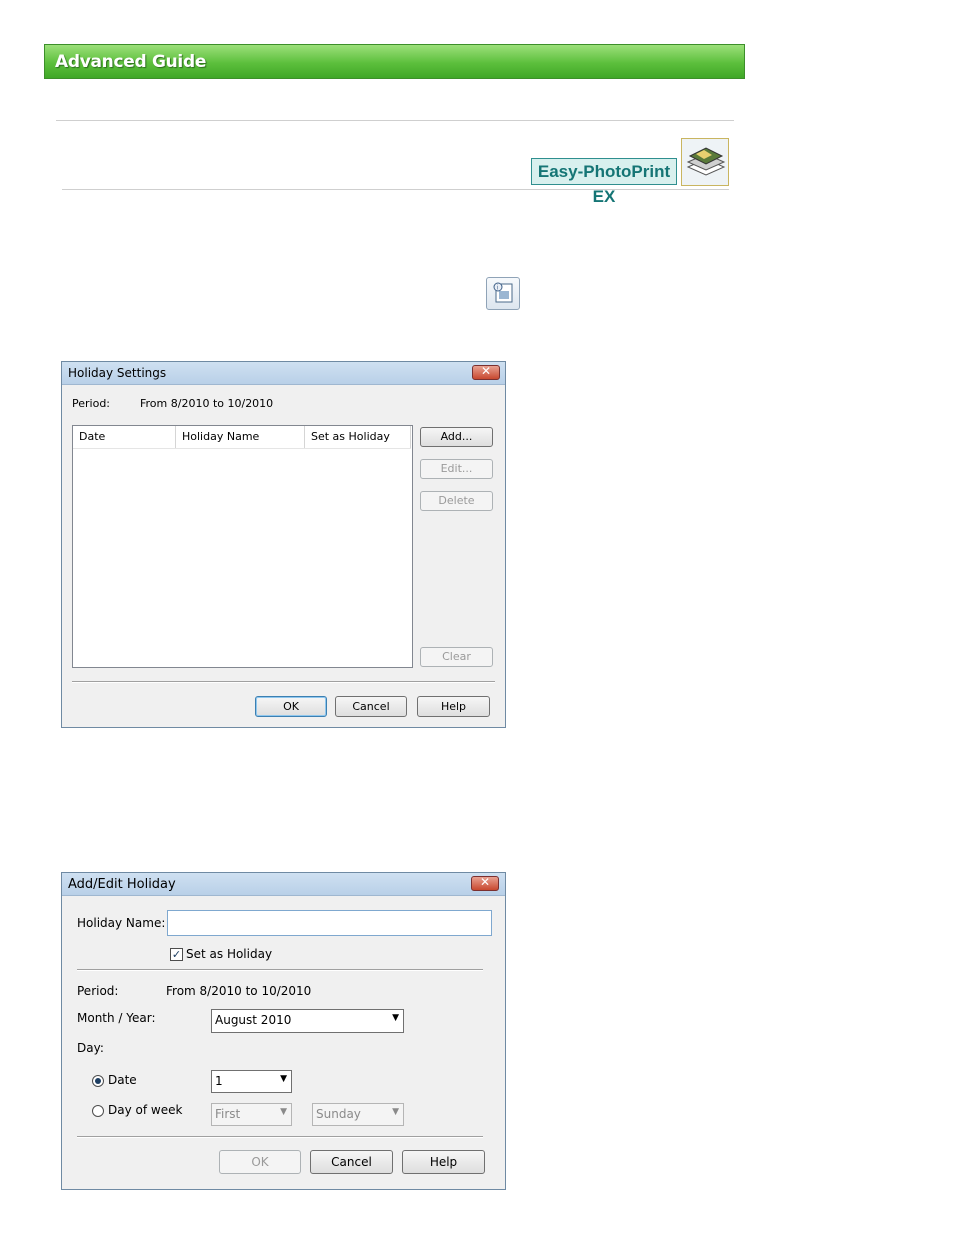 The image size is (954, 1235). I want to click on column-header-holiday-name: Holiday Name, so click(240, 437).